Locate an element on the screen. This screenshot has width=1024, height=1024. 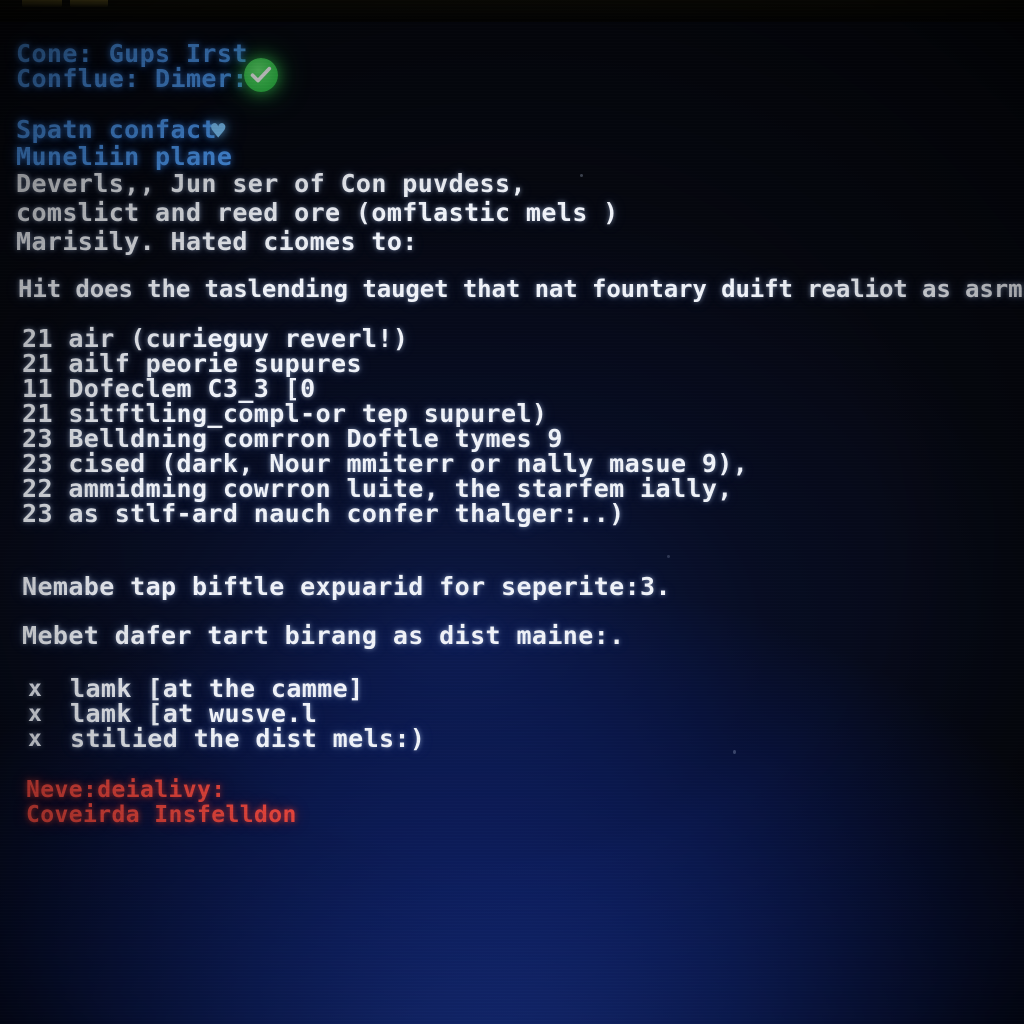
list-item: 21 air (curieguy reverl!) is located at coordinates (215, 338).